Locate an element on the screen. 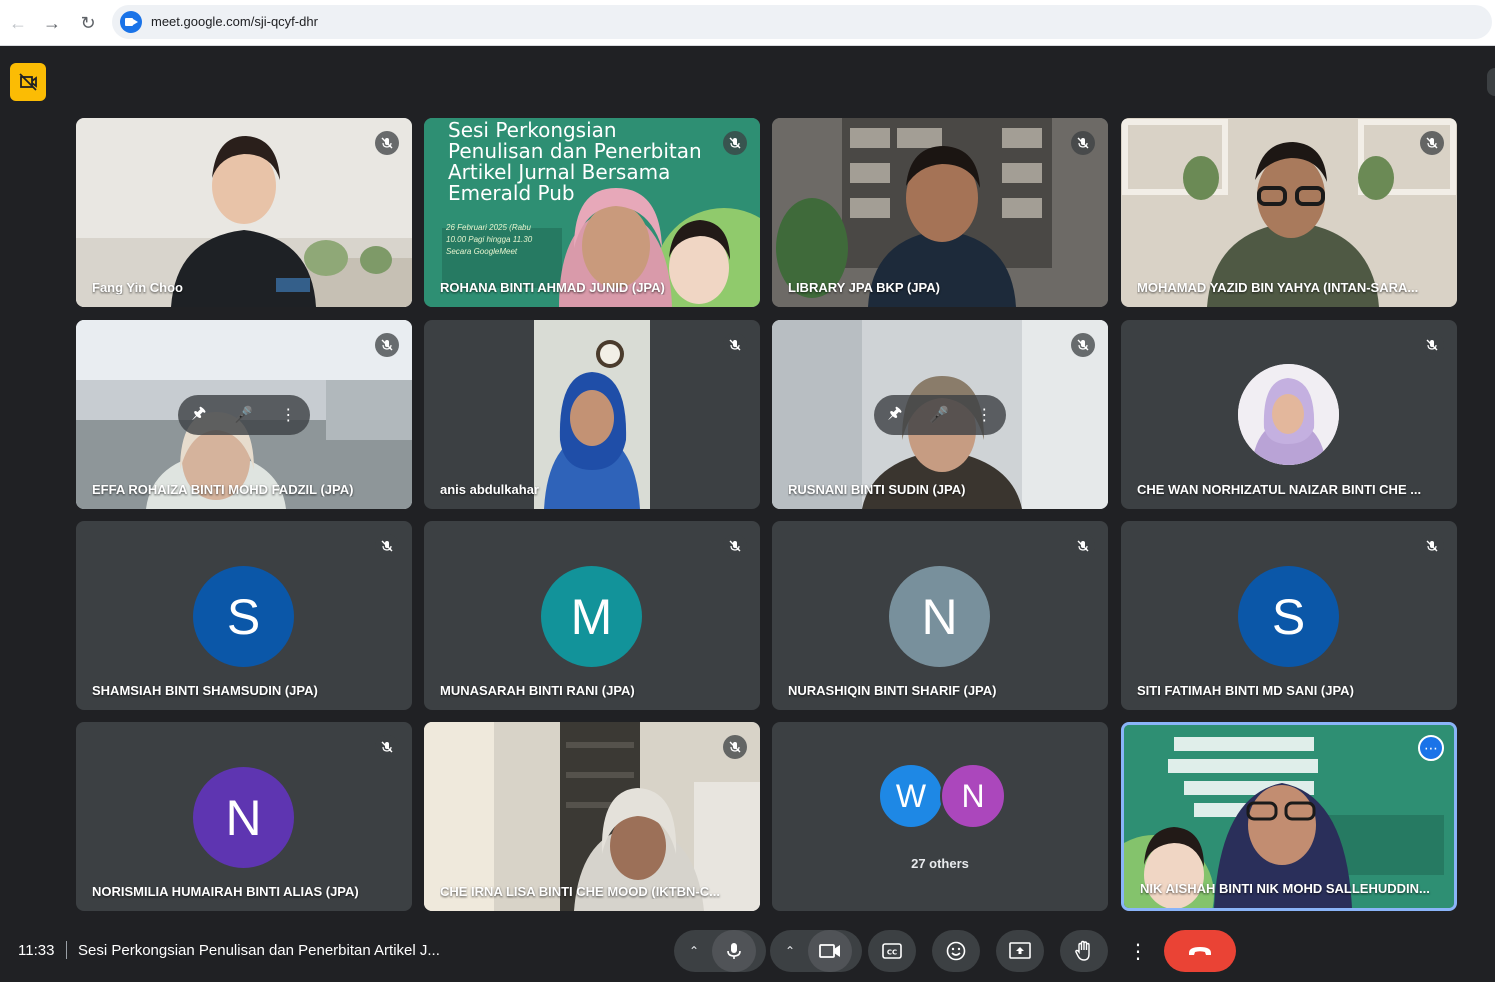 The width and height of the screenshot is (1495, 982). banner-line: Artikel Jurnal Bersama is located at coordinates (559, 172).